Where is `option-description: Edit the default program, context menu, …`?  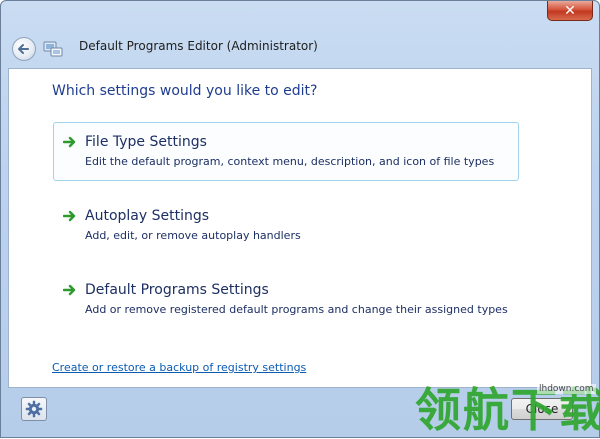
option-description: Edit the default program, context menu, … is located at coordinates (290, 161).